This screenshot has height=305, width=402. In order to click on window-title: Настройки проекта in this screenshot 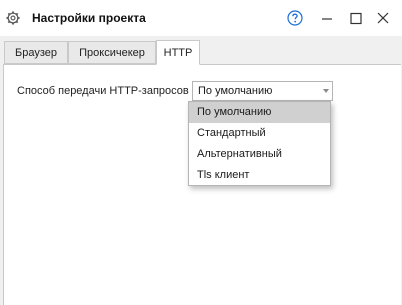, I will do `click(89, 18)`.